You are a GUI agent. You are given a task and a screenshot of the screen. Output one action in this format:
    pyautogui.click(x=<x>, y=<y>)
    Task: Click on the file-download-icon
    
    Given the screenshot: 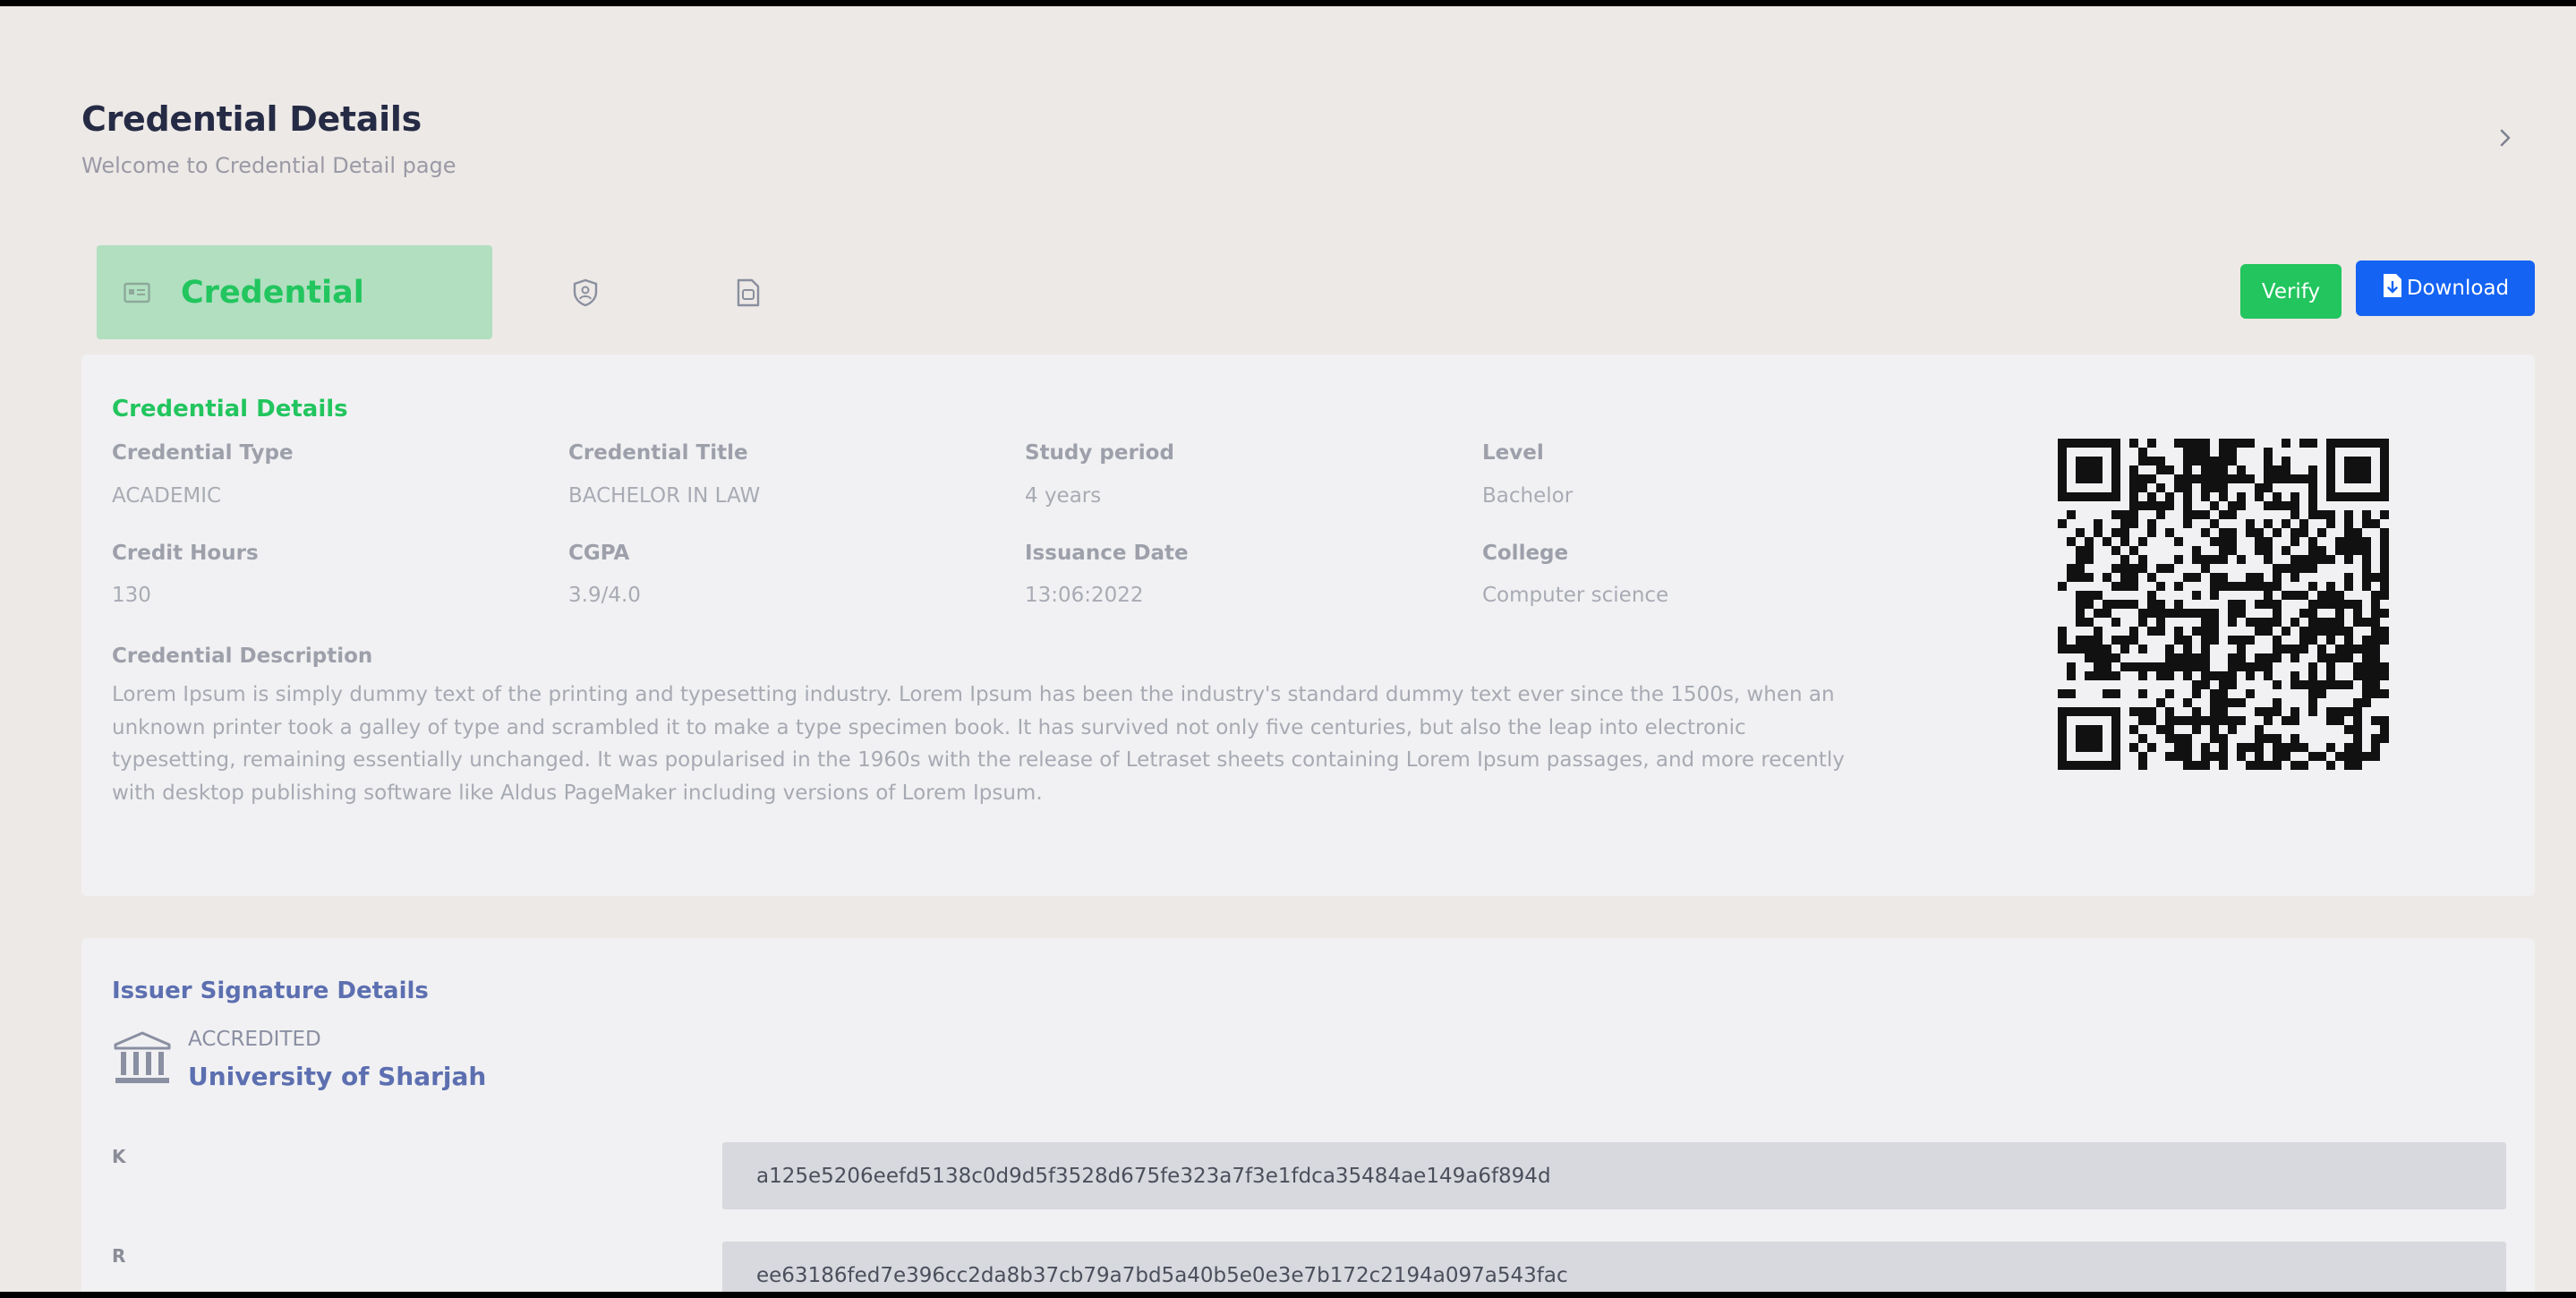 What is the action you would take?
    pyautogui.click(x=2392, y=288)
    